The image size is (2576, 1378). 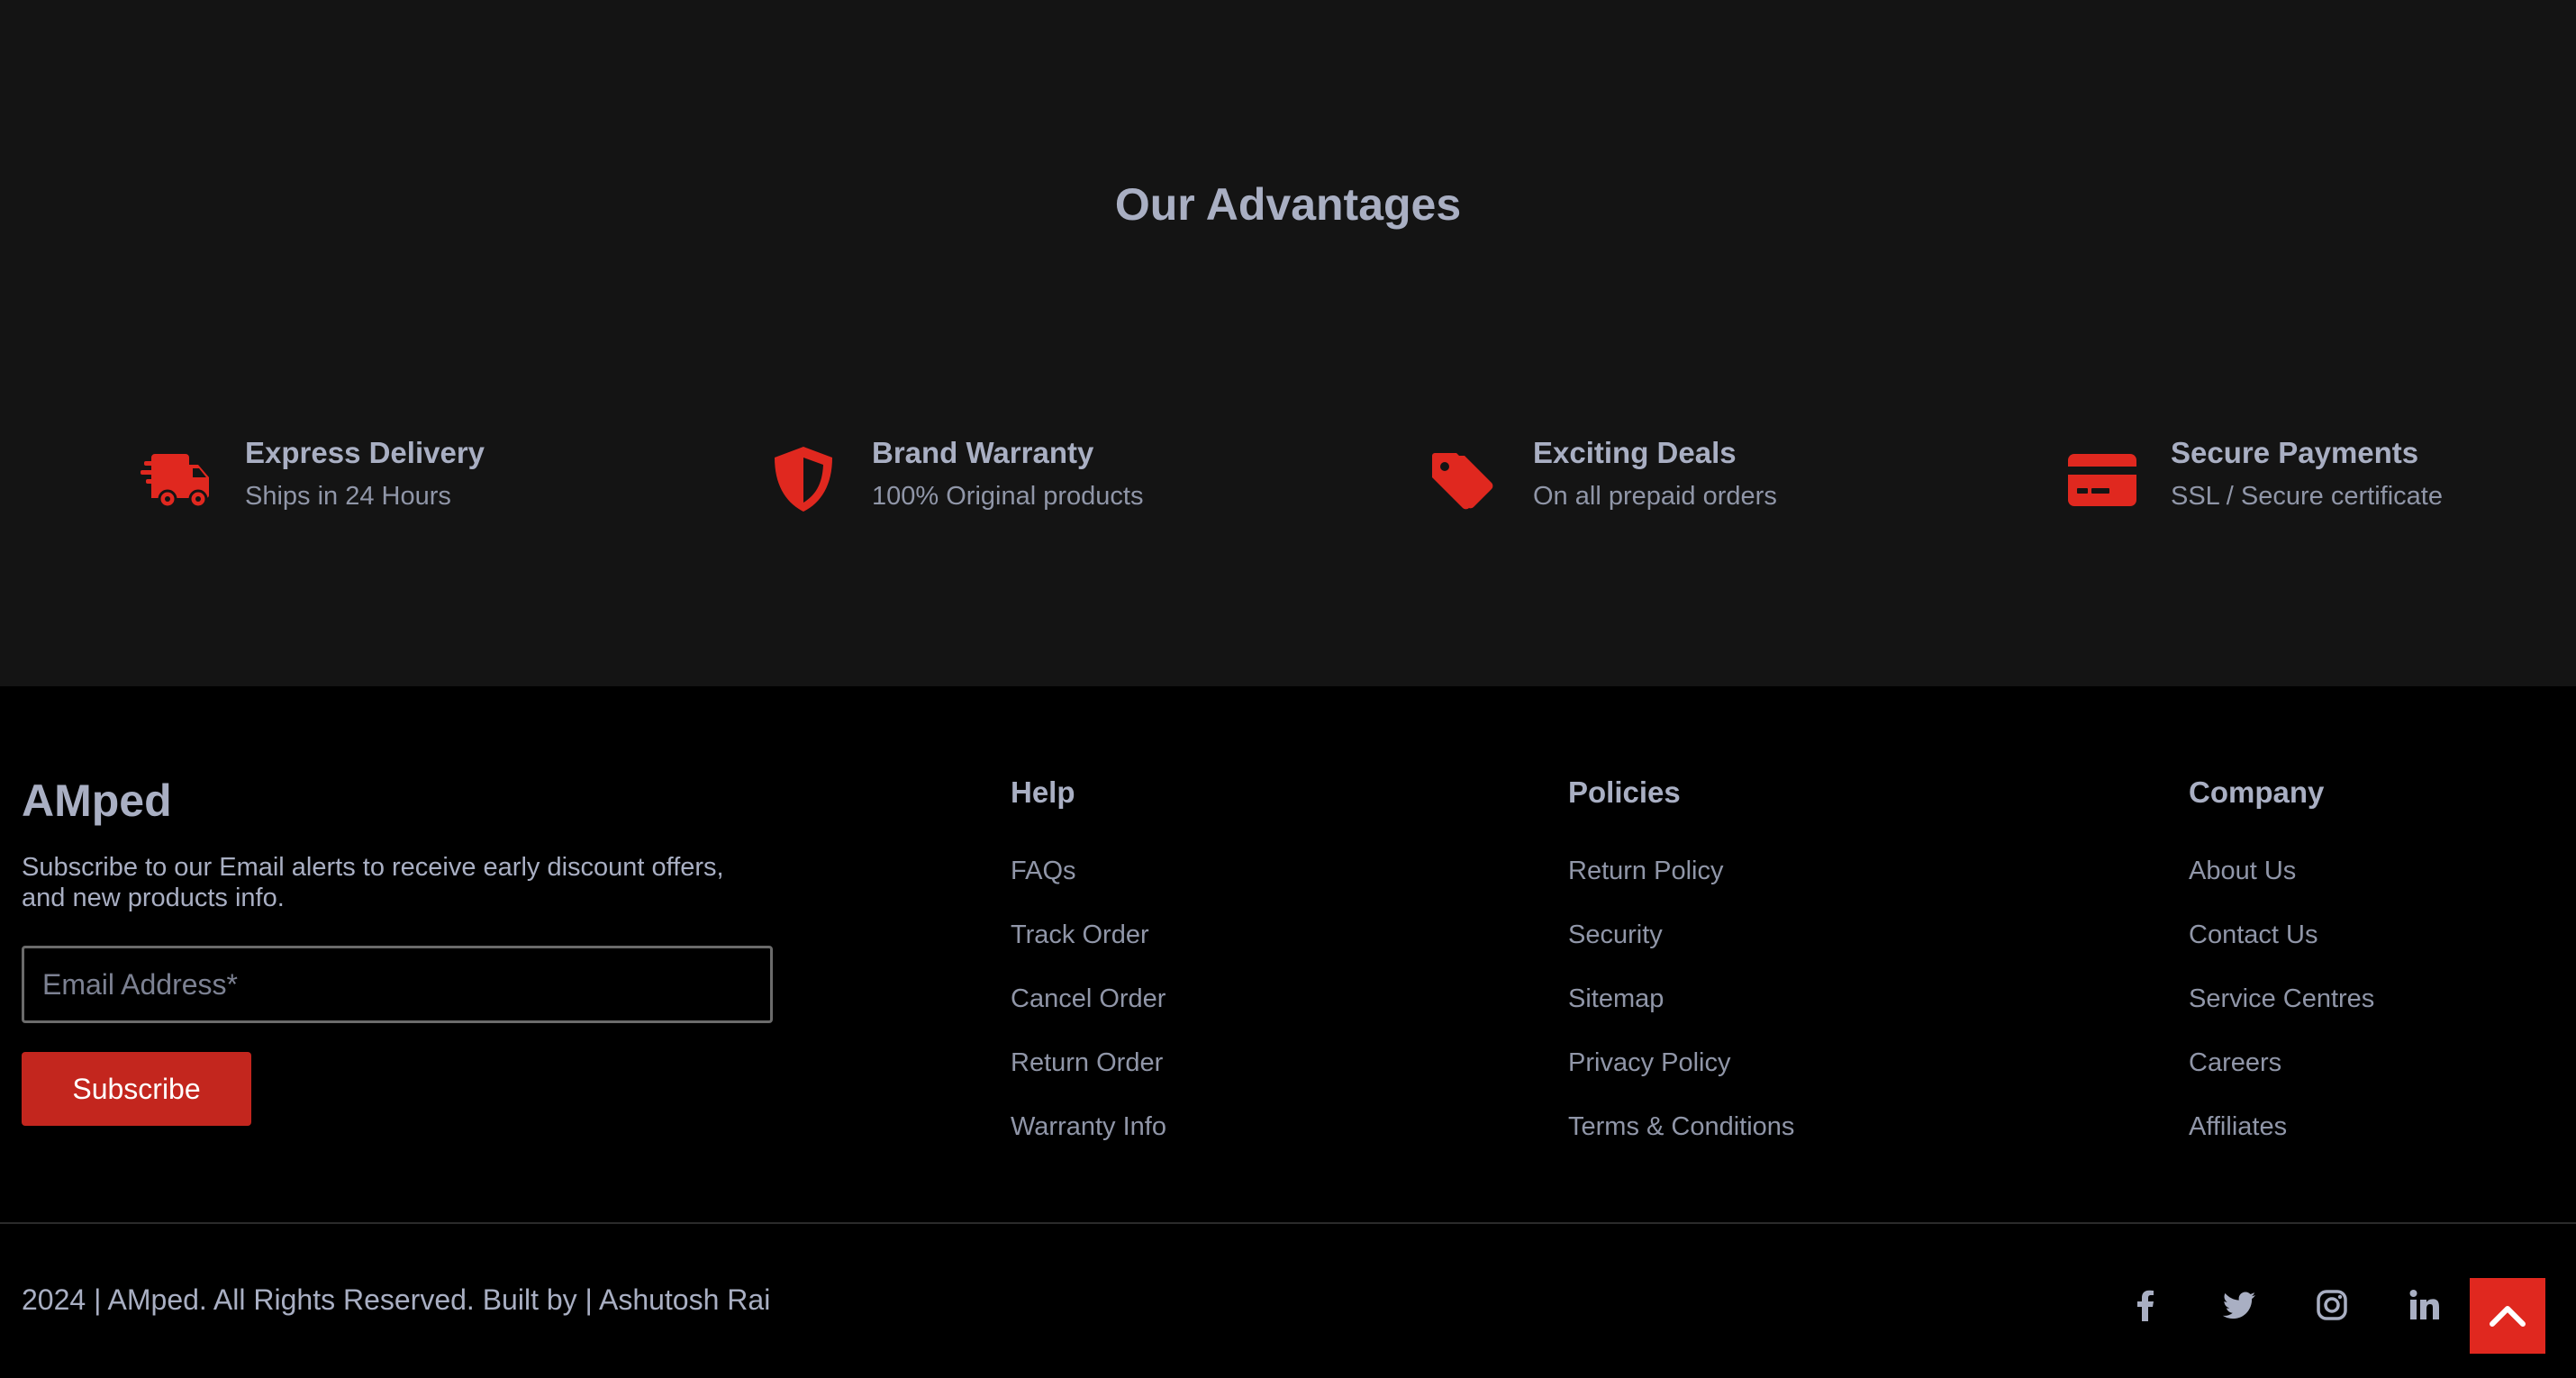 What do you see at coordinates (1625, 792) in the screenshot?
I see `column-heading: Policies` at bounding box center [1625, 792].